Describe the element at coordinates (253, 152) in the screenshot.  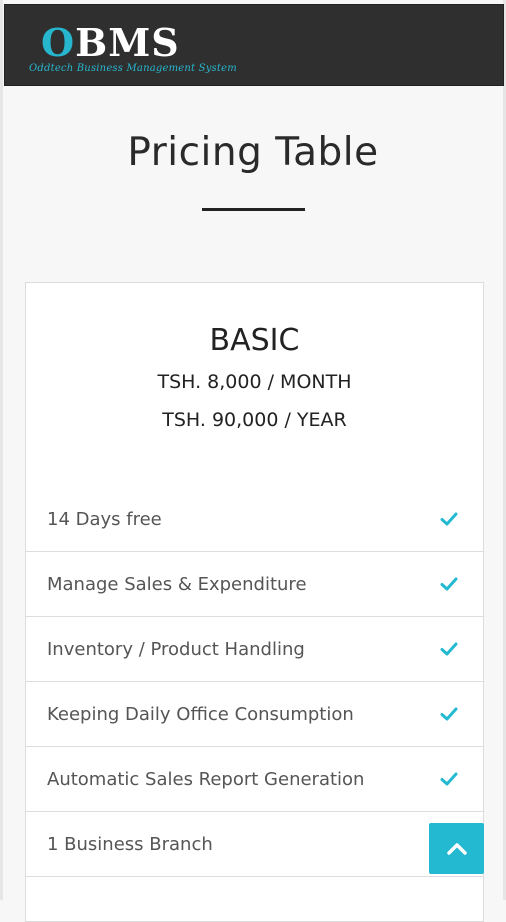
I see `page-title: Pricing Table` at that location.